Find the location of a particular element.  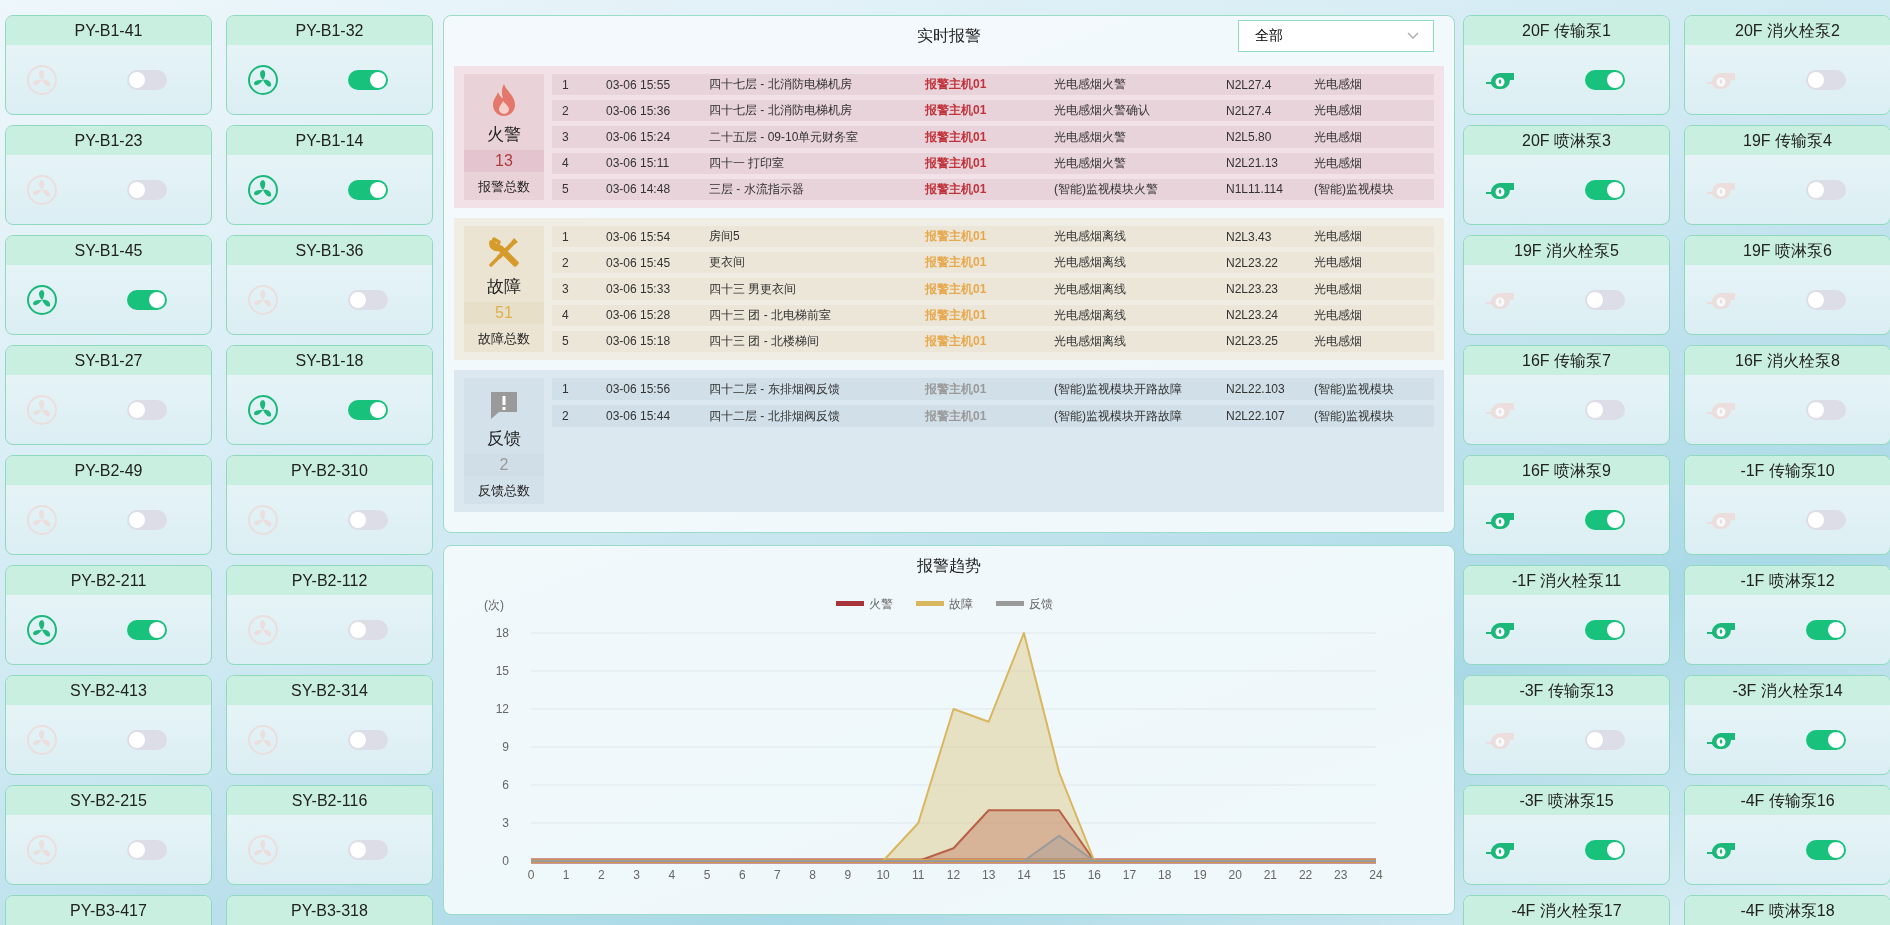

x-tick-label: 14 is located at coordinates (1024, 875).